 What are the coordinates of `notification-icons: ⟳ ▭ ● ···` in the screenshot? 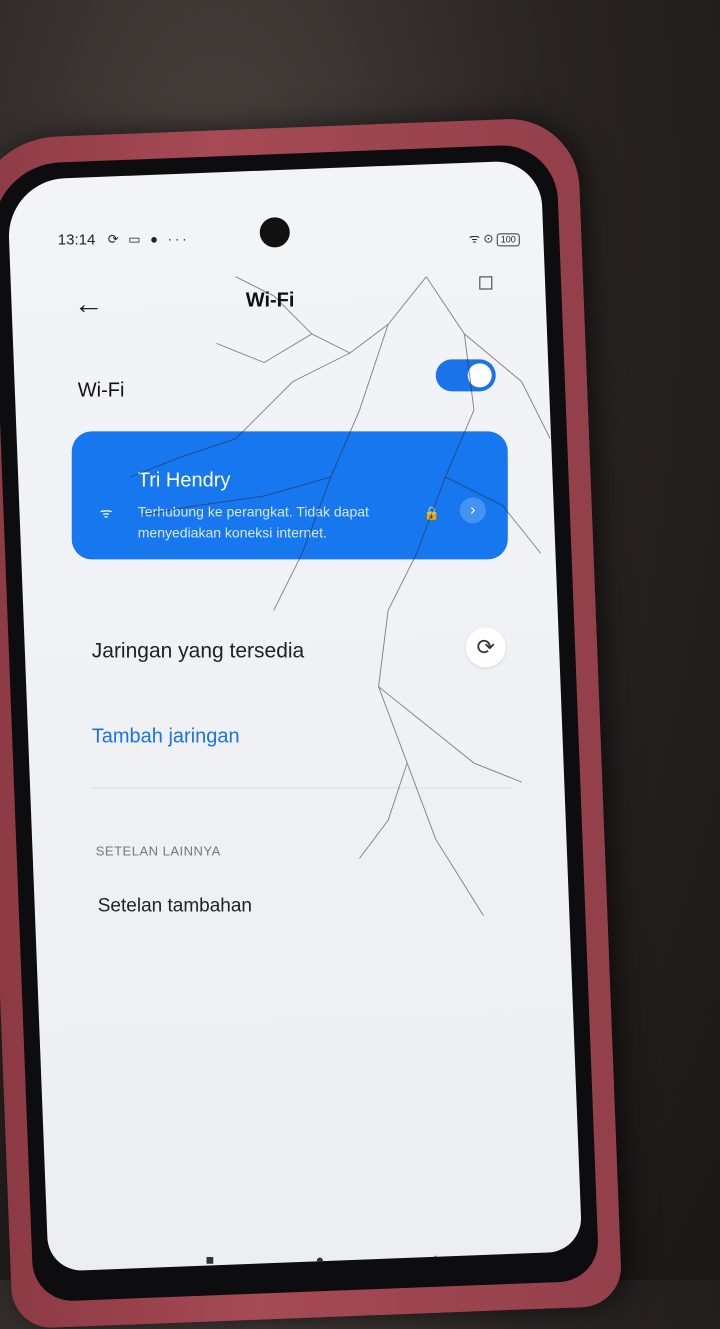 It's located at (148, 239).